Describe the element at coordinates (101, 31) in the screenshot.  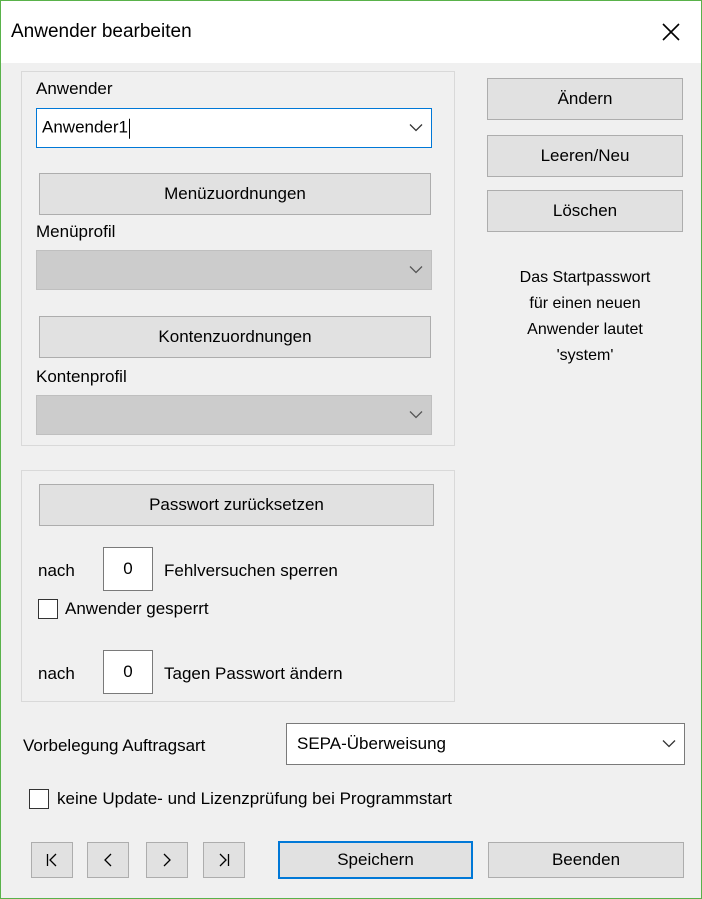
I see `window-title: Anwender bearbeiten` at that location.